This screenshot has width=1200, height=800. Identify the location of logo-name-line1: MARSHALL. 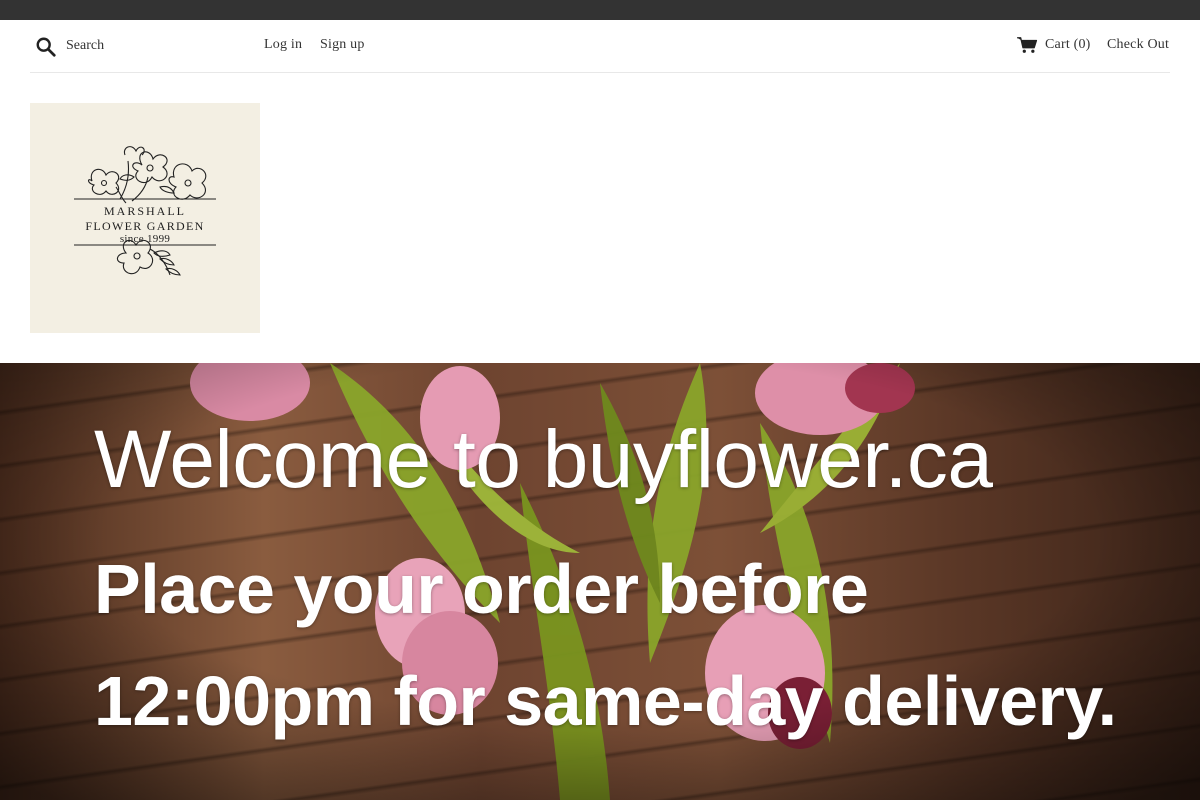
(144, 211).